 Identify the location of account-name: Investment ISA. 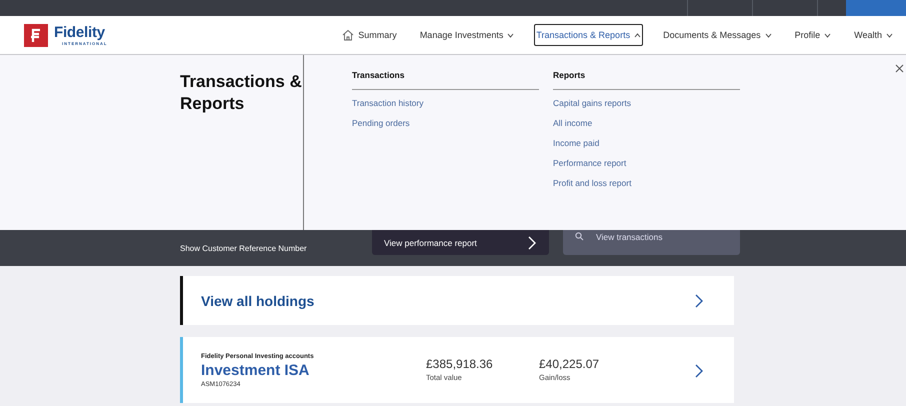
(255, 370).